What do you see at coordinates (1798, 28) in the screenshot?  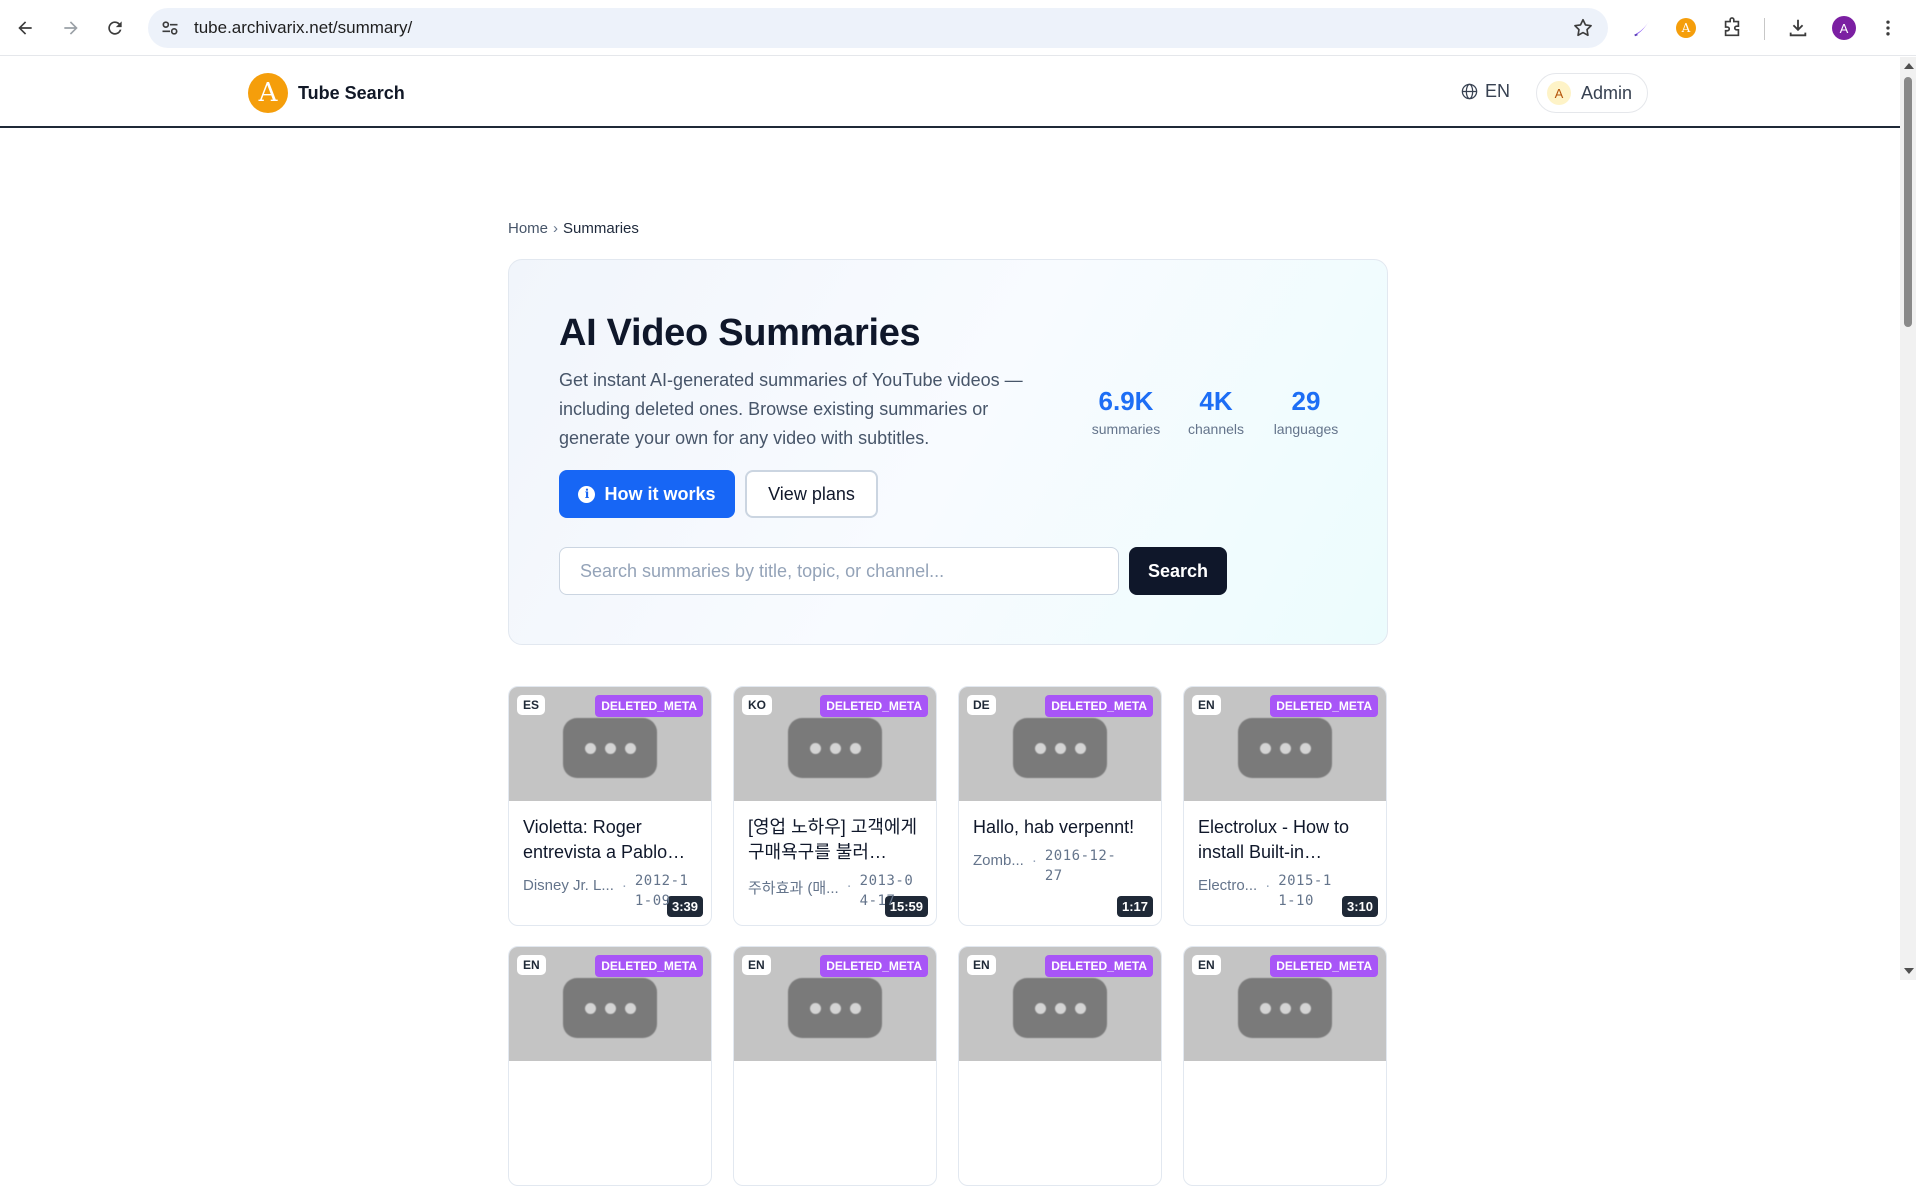 I see `downloads-icon` at bounding box center [1798, 28].